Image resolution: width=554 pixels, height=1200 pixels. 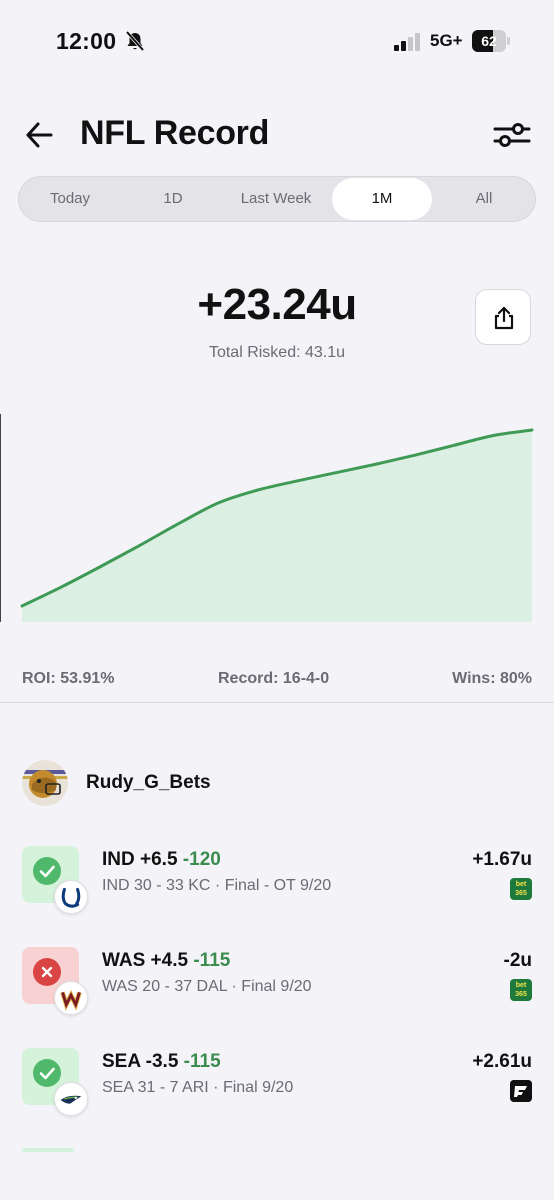 What do you see at coordinates (277, 134) in the screenshot?
I see `header: NFL Record` at bounding box center [277, 134].